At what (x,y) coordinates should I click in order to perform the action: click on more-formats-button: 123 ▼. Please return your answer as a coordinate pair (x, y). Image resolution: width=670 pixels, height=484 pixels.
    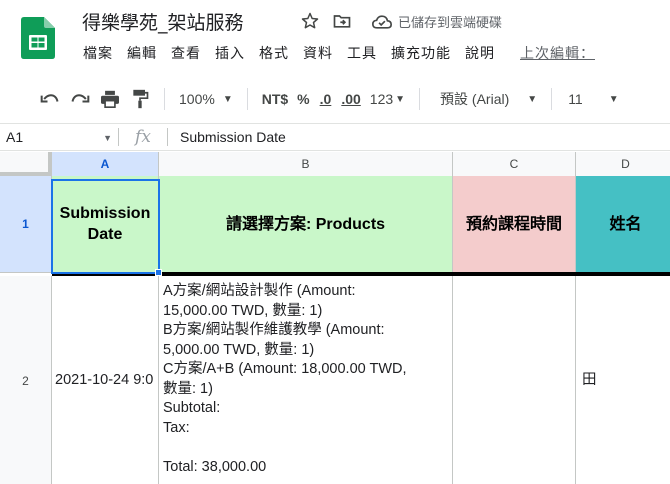
    Looking at the image, I should click on (387, 99).